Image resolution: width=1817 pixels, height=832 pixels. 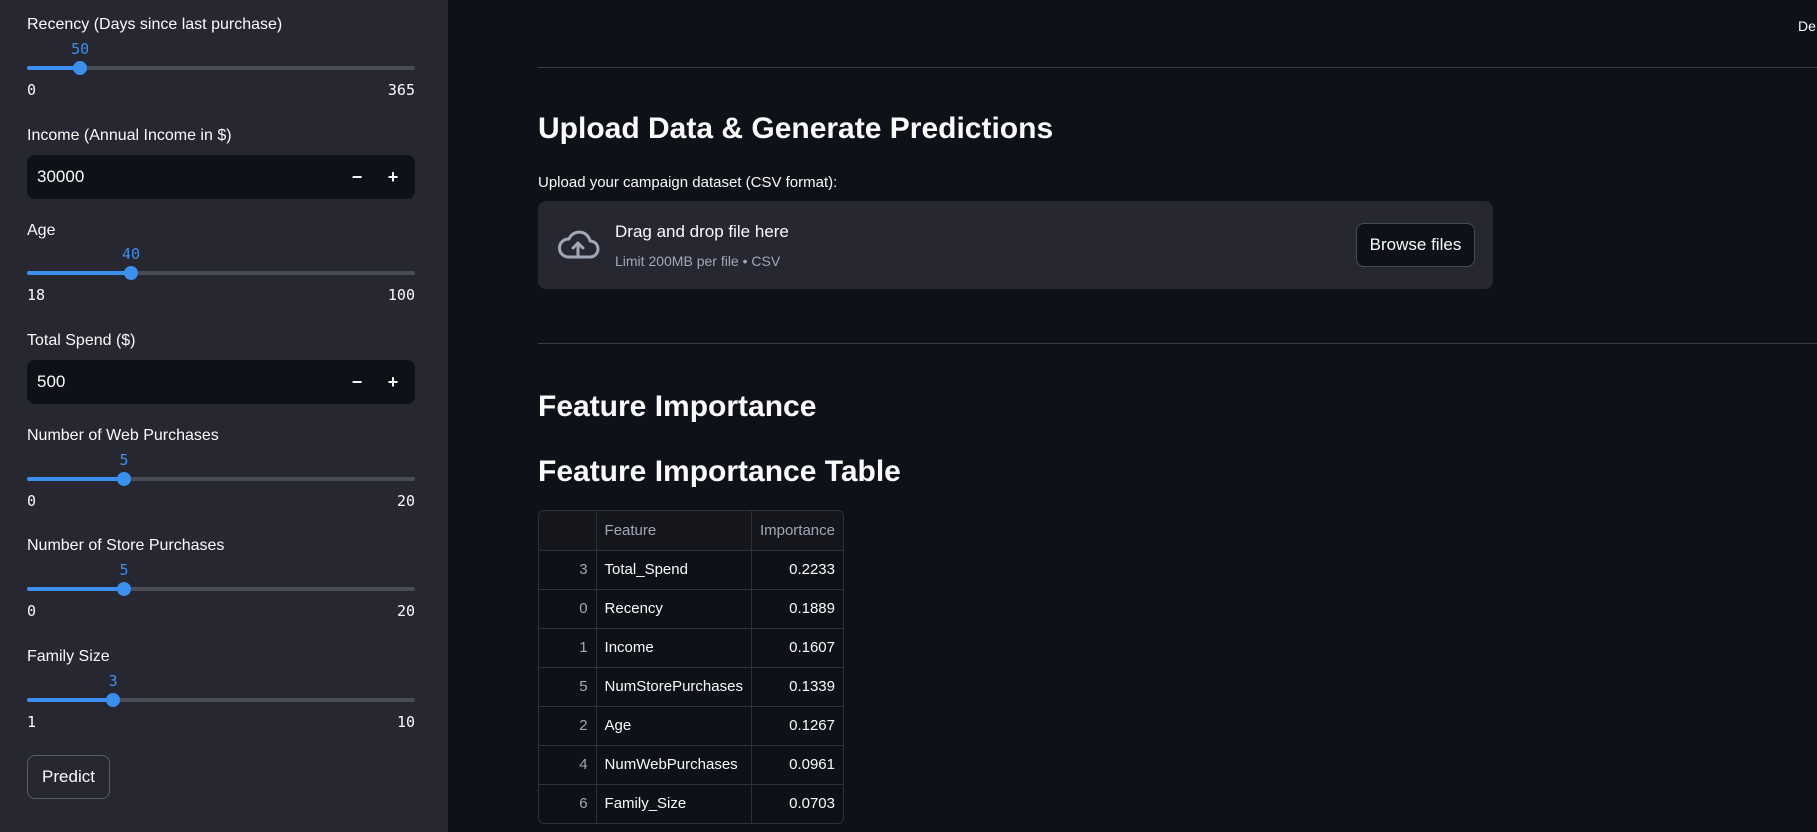 What do you see at coordinates (80, 68) in the screenshot?
I see `recency-slider-thumb` at bounding box center [80, 68].